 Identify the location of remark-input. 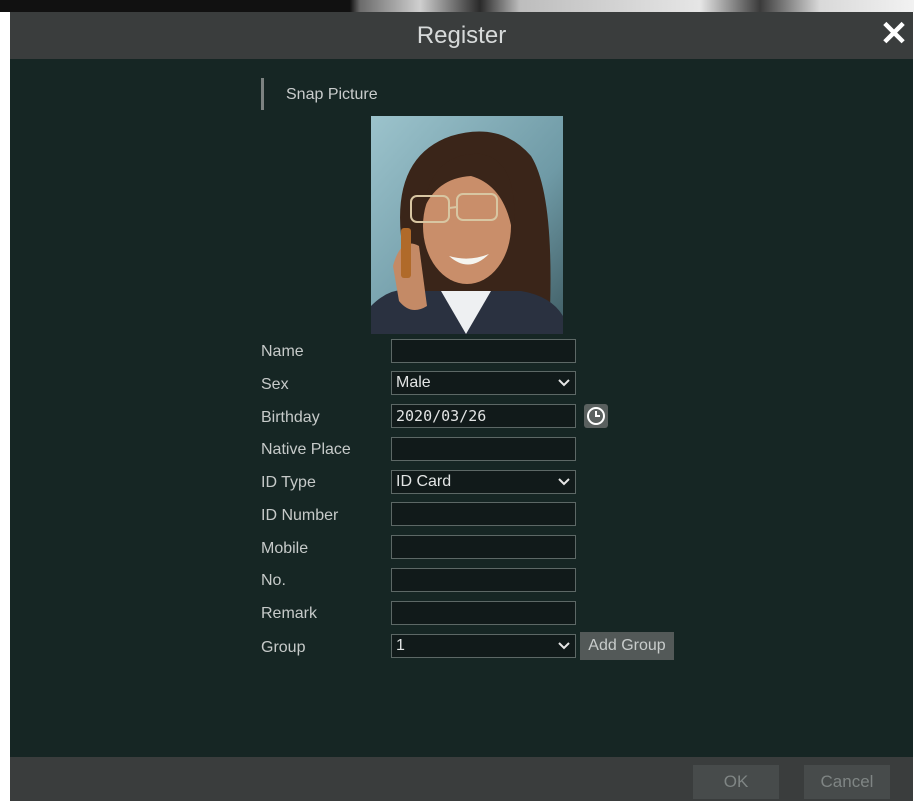
(483, 613).